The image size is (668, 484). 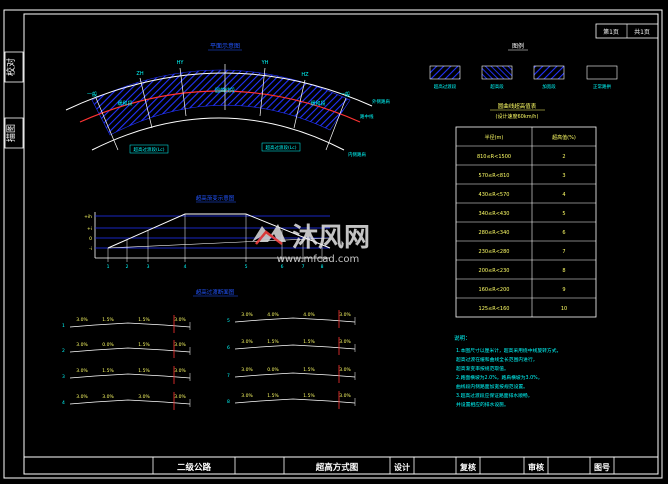 What do you see at coordinates (563, 252) in the screenshot?
I see `table-cell-value: 7` at bounding box center [563, 252].